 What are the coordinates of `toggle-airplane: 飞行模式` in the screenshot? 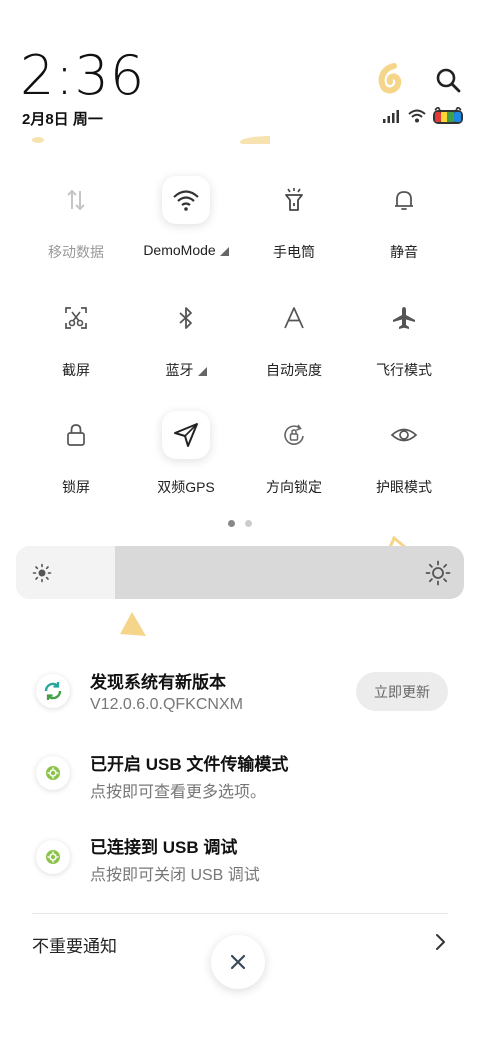 It's located at (404, 349).